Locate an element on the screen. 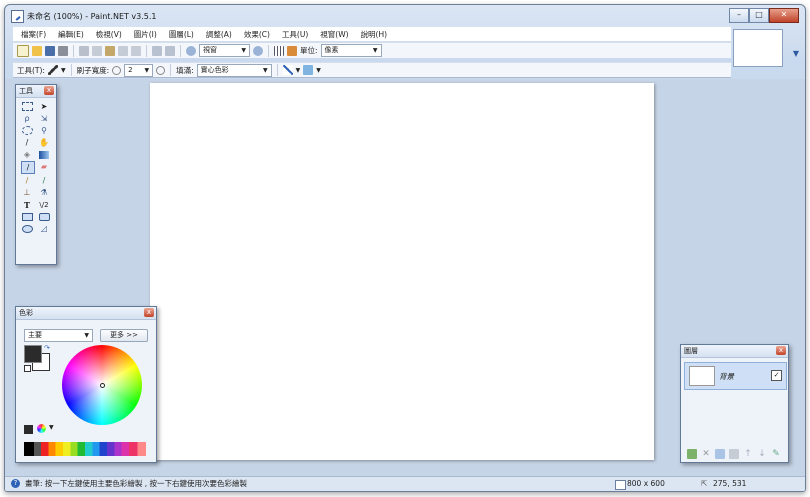 The image size is (810, 497). paste-icon is located at coordinates (110, 50).